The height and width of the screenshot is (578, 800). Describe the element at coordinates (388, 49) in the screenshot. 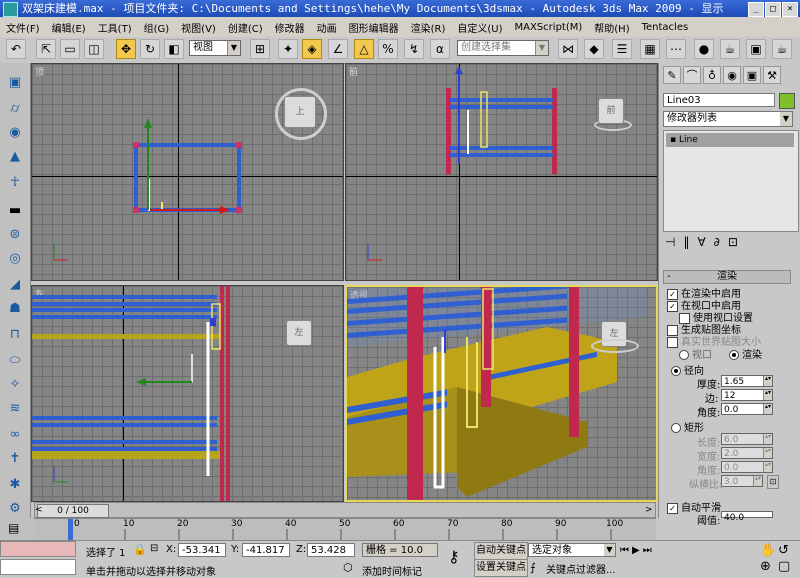

I see `spinner-snap-icon: %` at that location.